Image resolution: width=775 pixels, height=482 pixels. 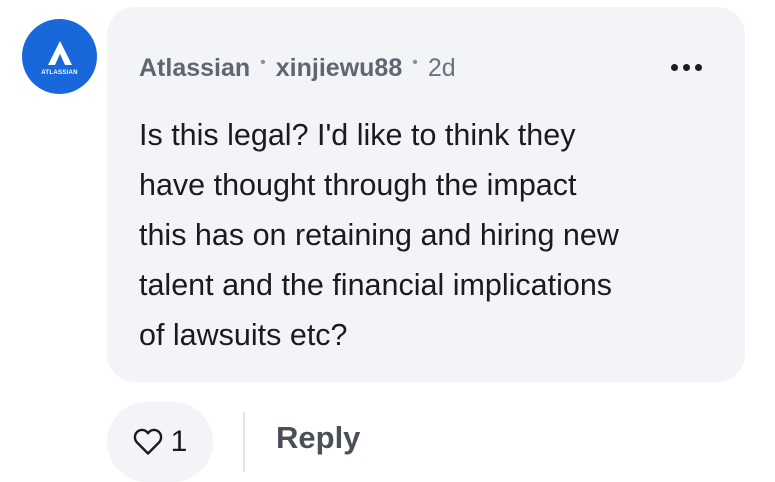 What do you see at coordinates (339, 68) in the screenshot?
I see `username: xinjiewu88` at bounding box center [339, 68].